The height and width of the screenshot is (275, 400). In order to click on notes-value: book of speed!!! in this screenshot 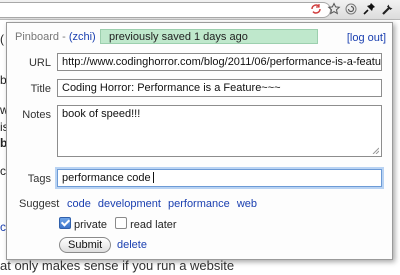, I will do `click(101, 114)`.